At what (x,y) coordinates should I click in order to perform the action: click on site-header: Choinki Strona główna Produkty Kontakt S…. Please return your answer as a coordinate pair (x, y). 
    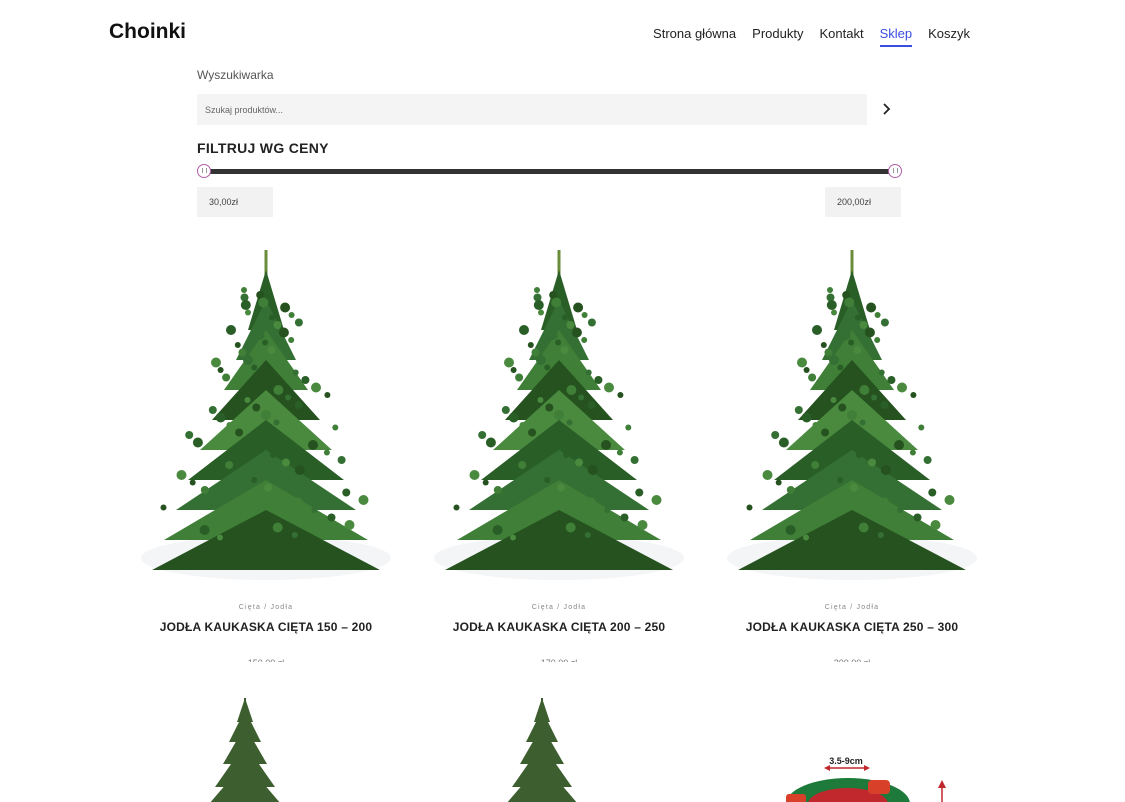
    Looking at the image, I should click on (562, 34).